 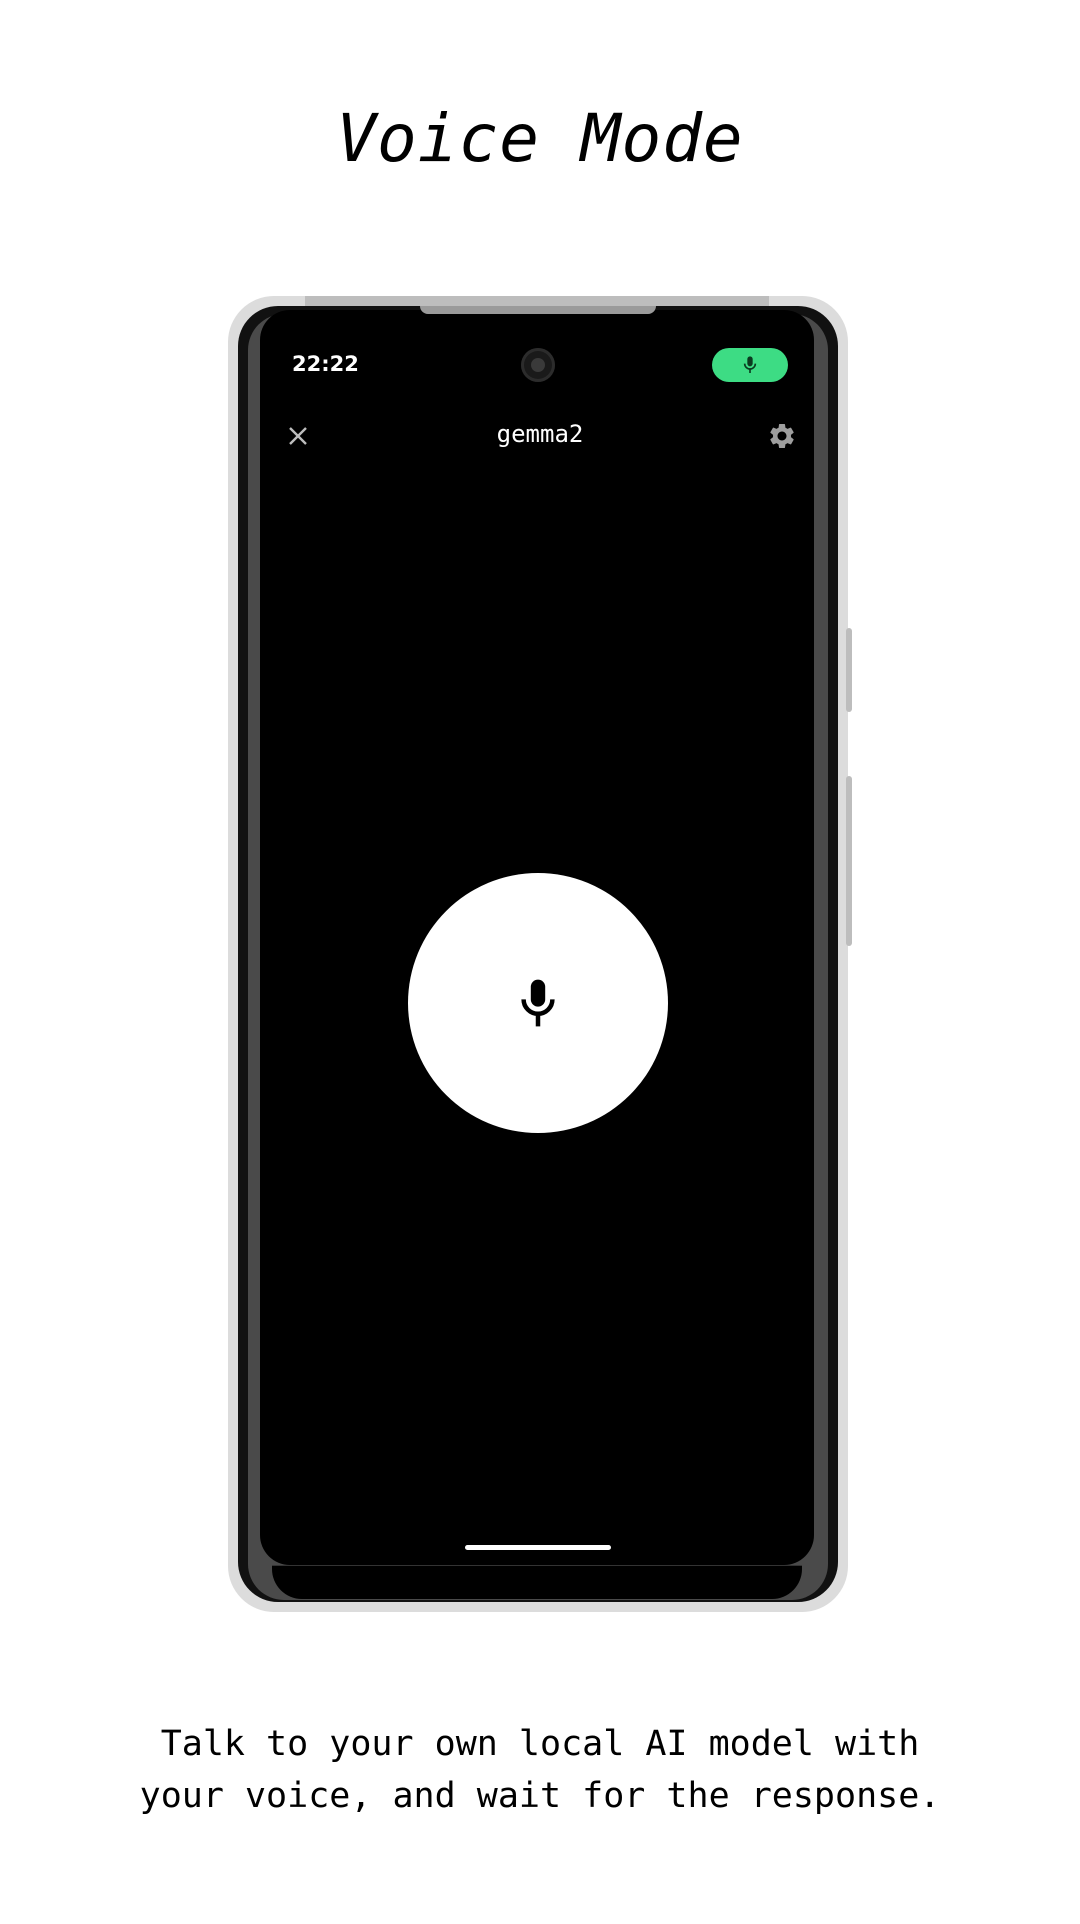 What do you see at coordinates (540, 434) in the screenshot?
I see `model-title: gemma2` at bounding box center [540, 434].